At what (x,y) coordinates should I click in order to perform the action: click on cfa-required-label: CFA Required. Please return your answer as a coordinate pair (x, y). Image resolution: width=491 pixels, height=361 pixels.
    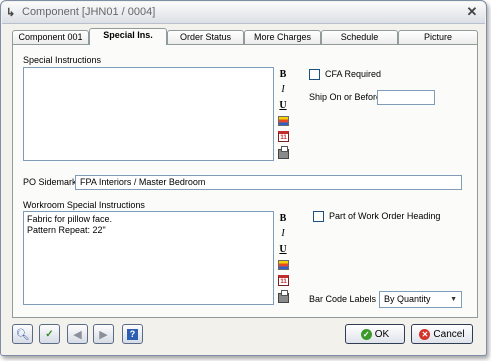
    Looking at the image, I should click on (353, 74).